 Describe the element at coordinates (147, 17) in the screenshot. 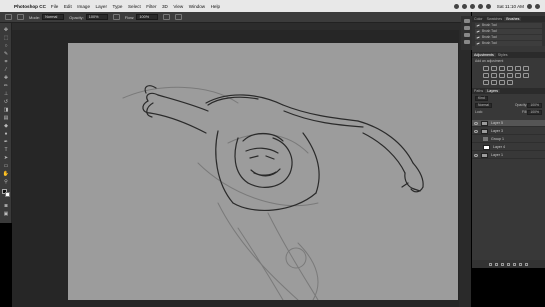

I see `flow-field: 100%` at that location.